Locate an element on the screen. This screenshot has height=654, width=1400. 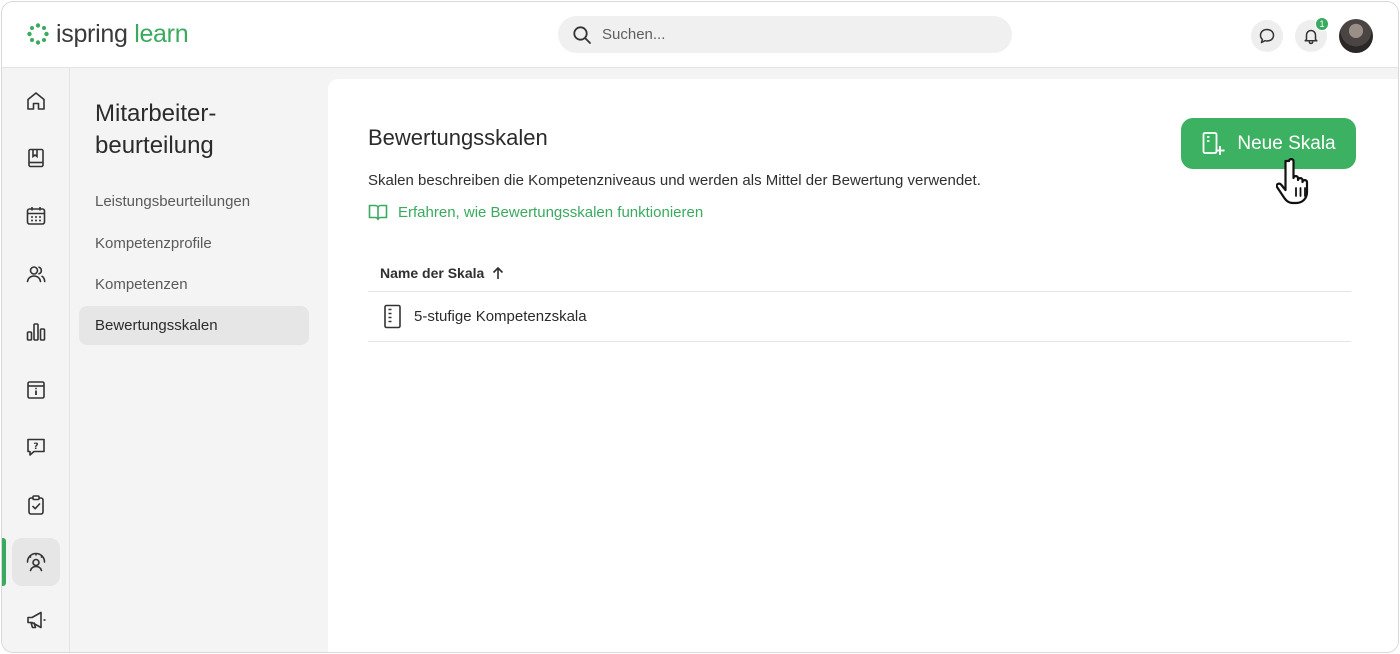
subnav-item-label: Kompetenzen is located at coordinates (141, 284).